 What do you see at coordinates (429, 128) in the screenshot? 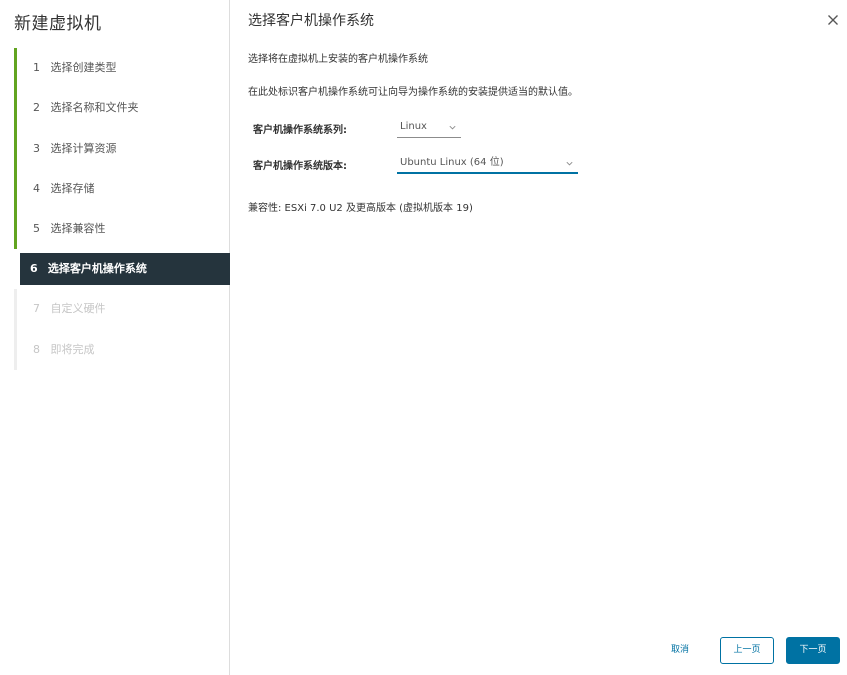
I see `os-family-select: Linux` at bounding box center [429, 128].